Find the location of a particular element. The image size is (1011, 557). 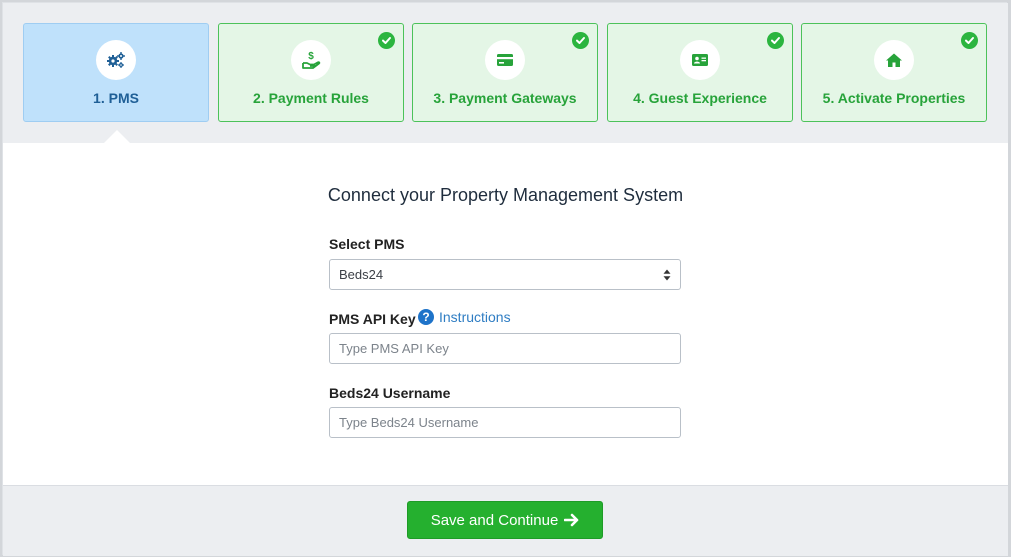

save-and-continue-button: Save and Continue is located at coordinates (505, 520).